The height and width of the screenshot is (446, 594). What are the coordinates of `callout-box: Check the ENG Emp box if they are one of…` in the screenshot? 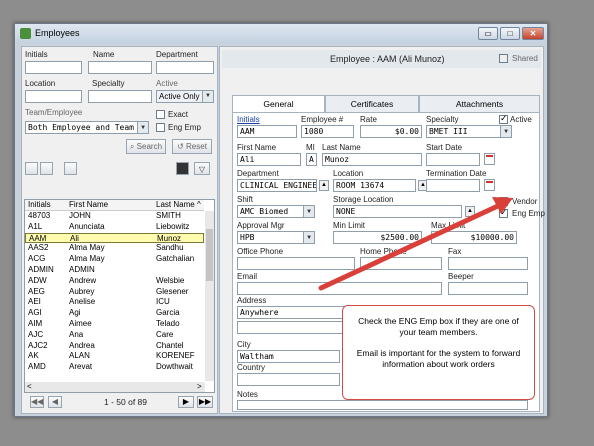 It's located at (438, 352).